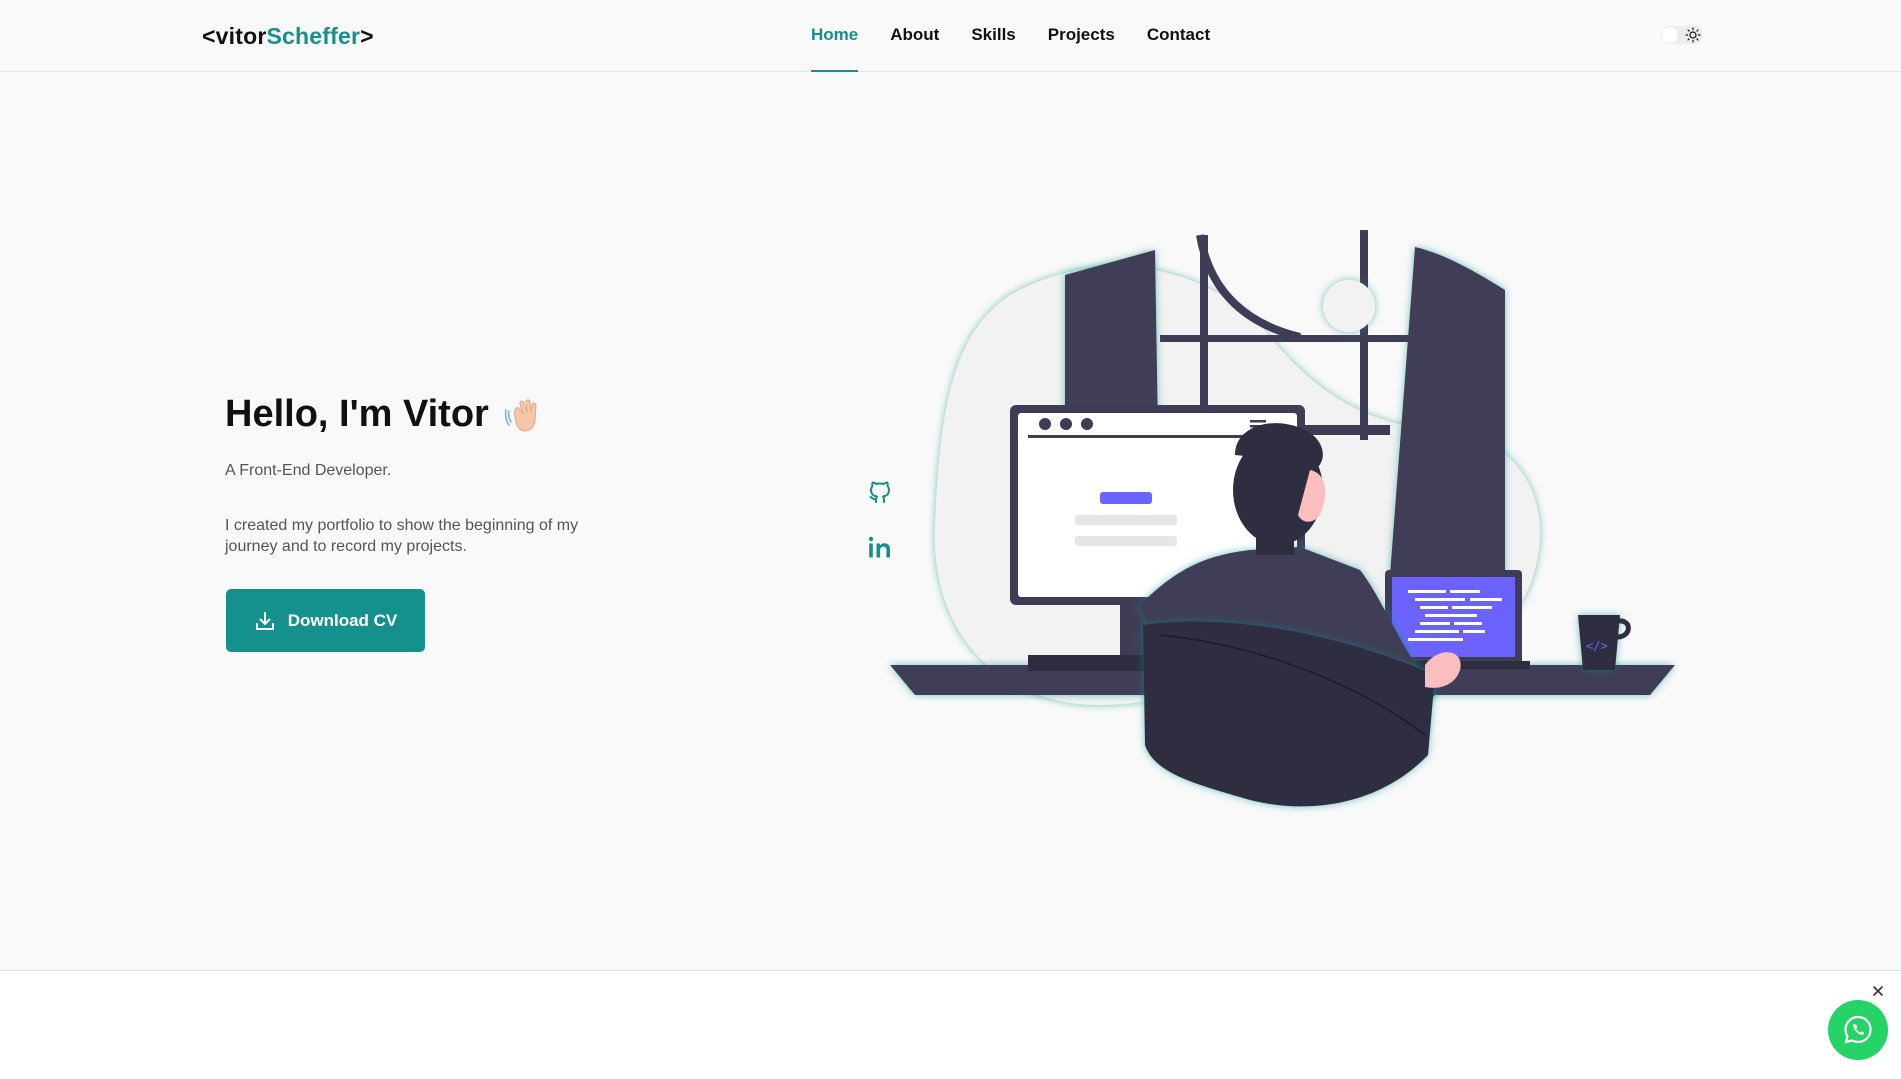 The image size is (1901, 1079). I want to click on download-icon, so click(264, 620).